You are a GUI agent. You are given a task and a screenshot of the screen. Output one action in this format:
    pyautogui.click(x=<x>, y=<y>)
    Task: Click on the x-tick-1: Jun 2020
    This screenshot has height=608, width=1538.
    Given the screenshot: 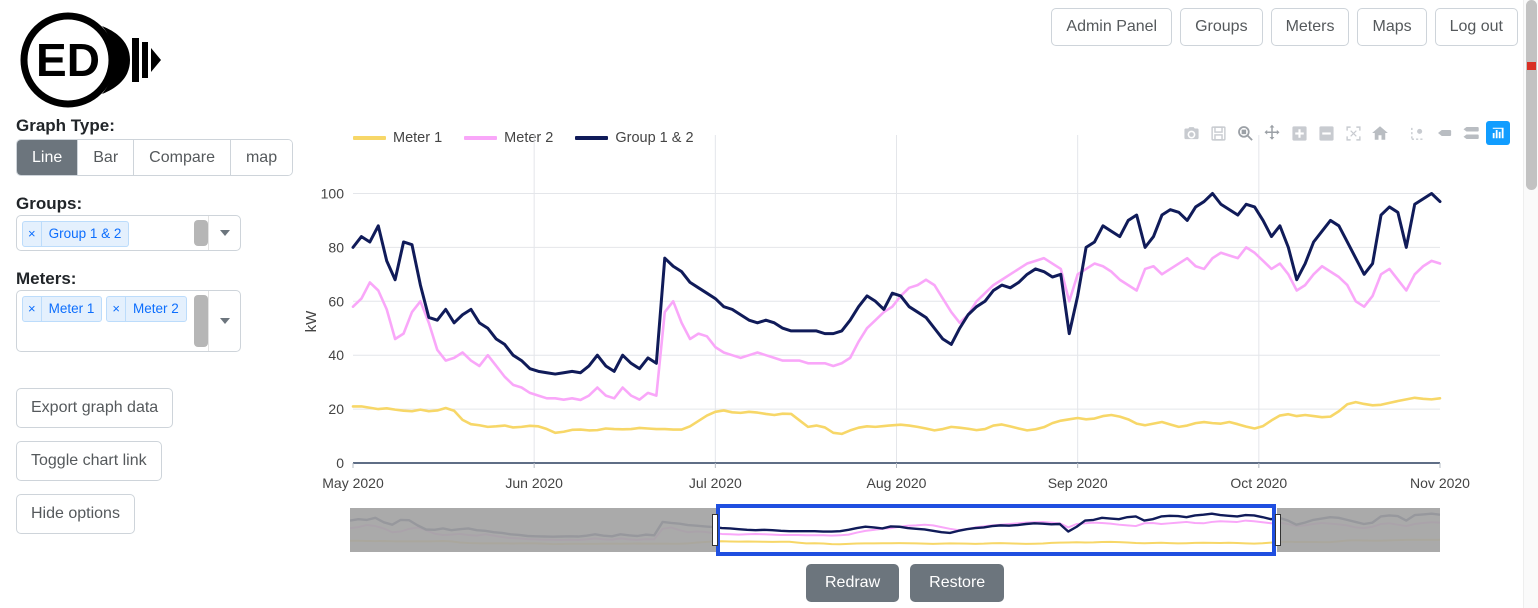 What is the action you would take?
    pyautogui.click(x=534, y=483)
    